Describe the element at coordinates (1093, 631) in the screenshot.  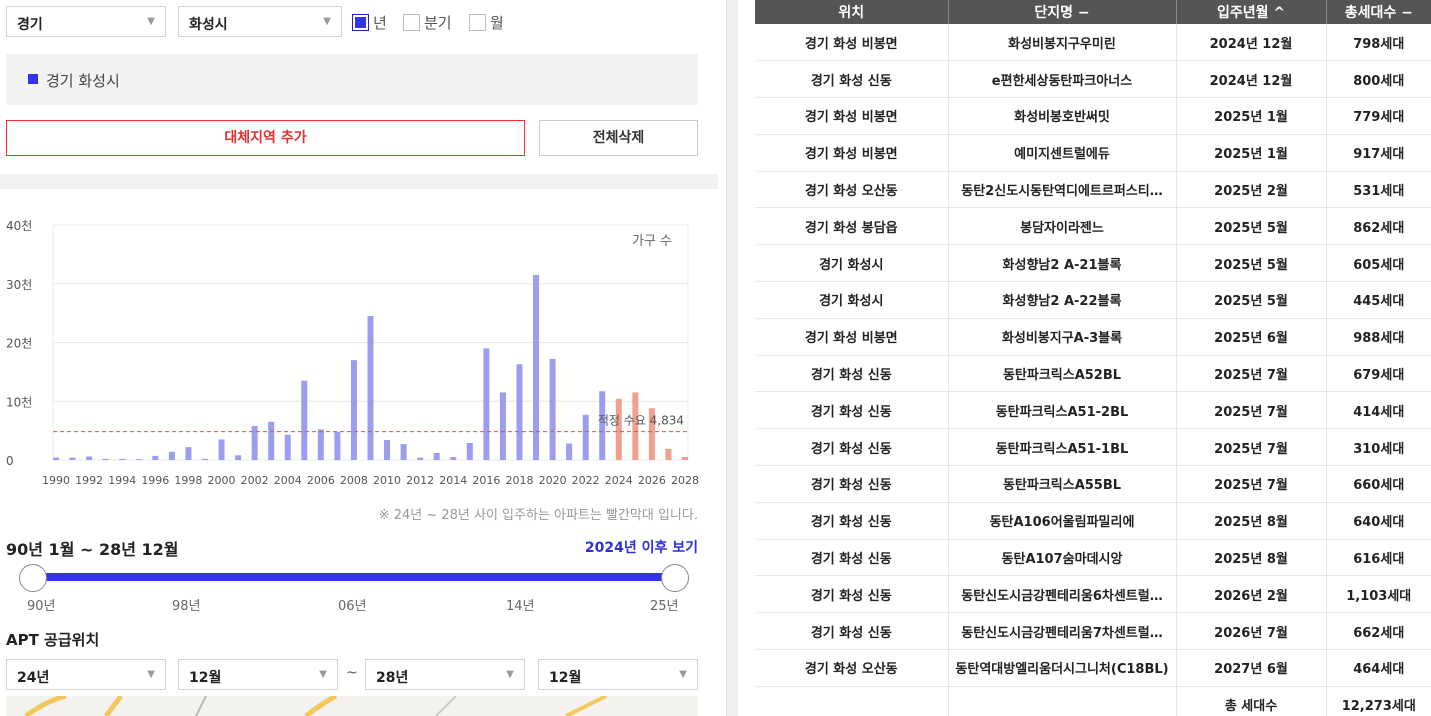
I see `table-row: 경기 화성 신동 동탄신도시금강펜테리움7차센트럴… 2026년 7월 662세대` at that location.